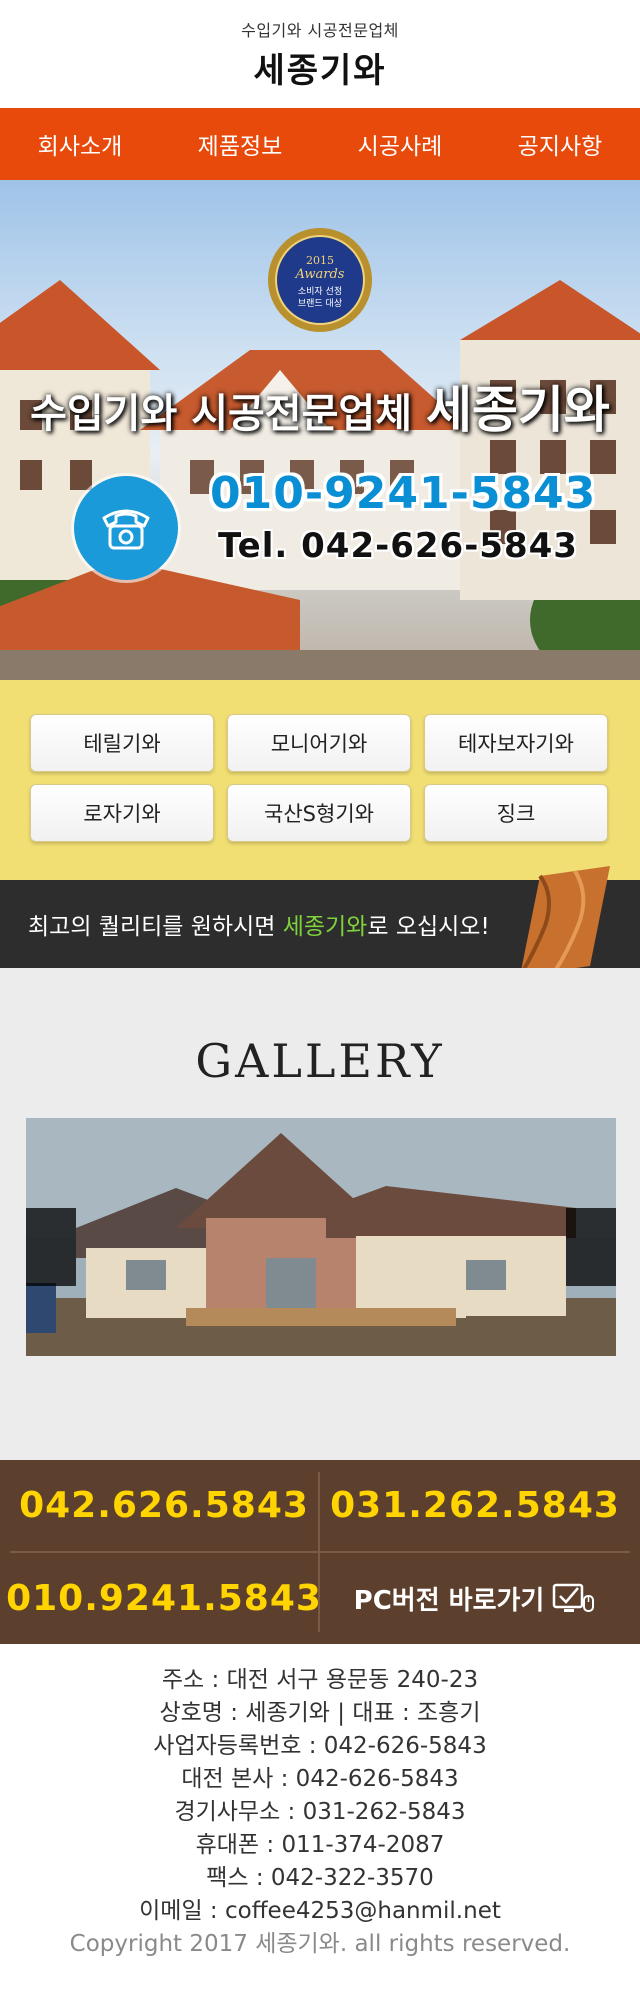 This screenshot has height=2004, width=640. What do you see at coordinates (574, 1599) in the screenshot?
I see `pc-monitor-icon` at bounding box center [574, 1599].